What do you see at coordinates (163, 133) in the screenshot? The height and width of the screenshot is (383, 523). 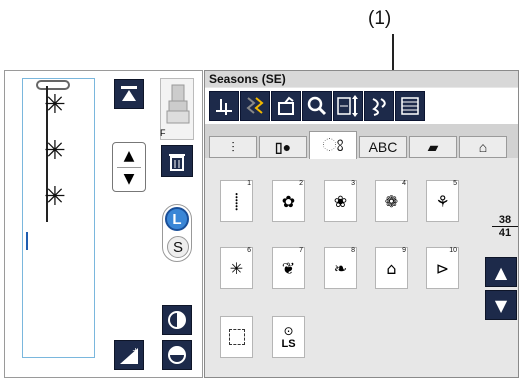 I see `foot-label: F` at bounding box center [163, 133].